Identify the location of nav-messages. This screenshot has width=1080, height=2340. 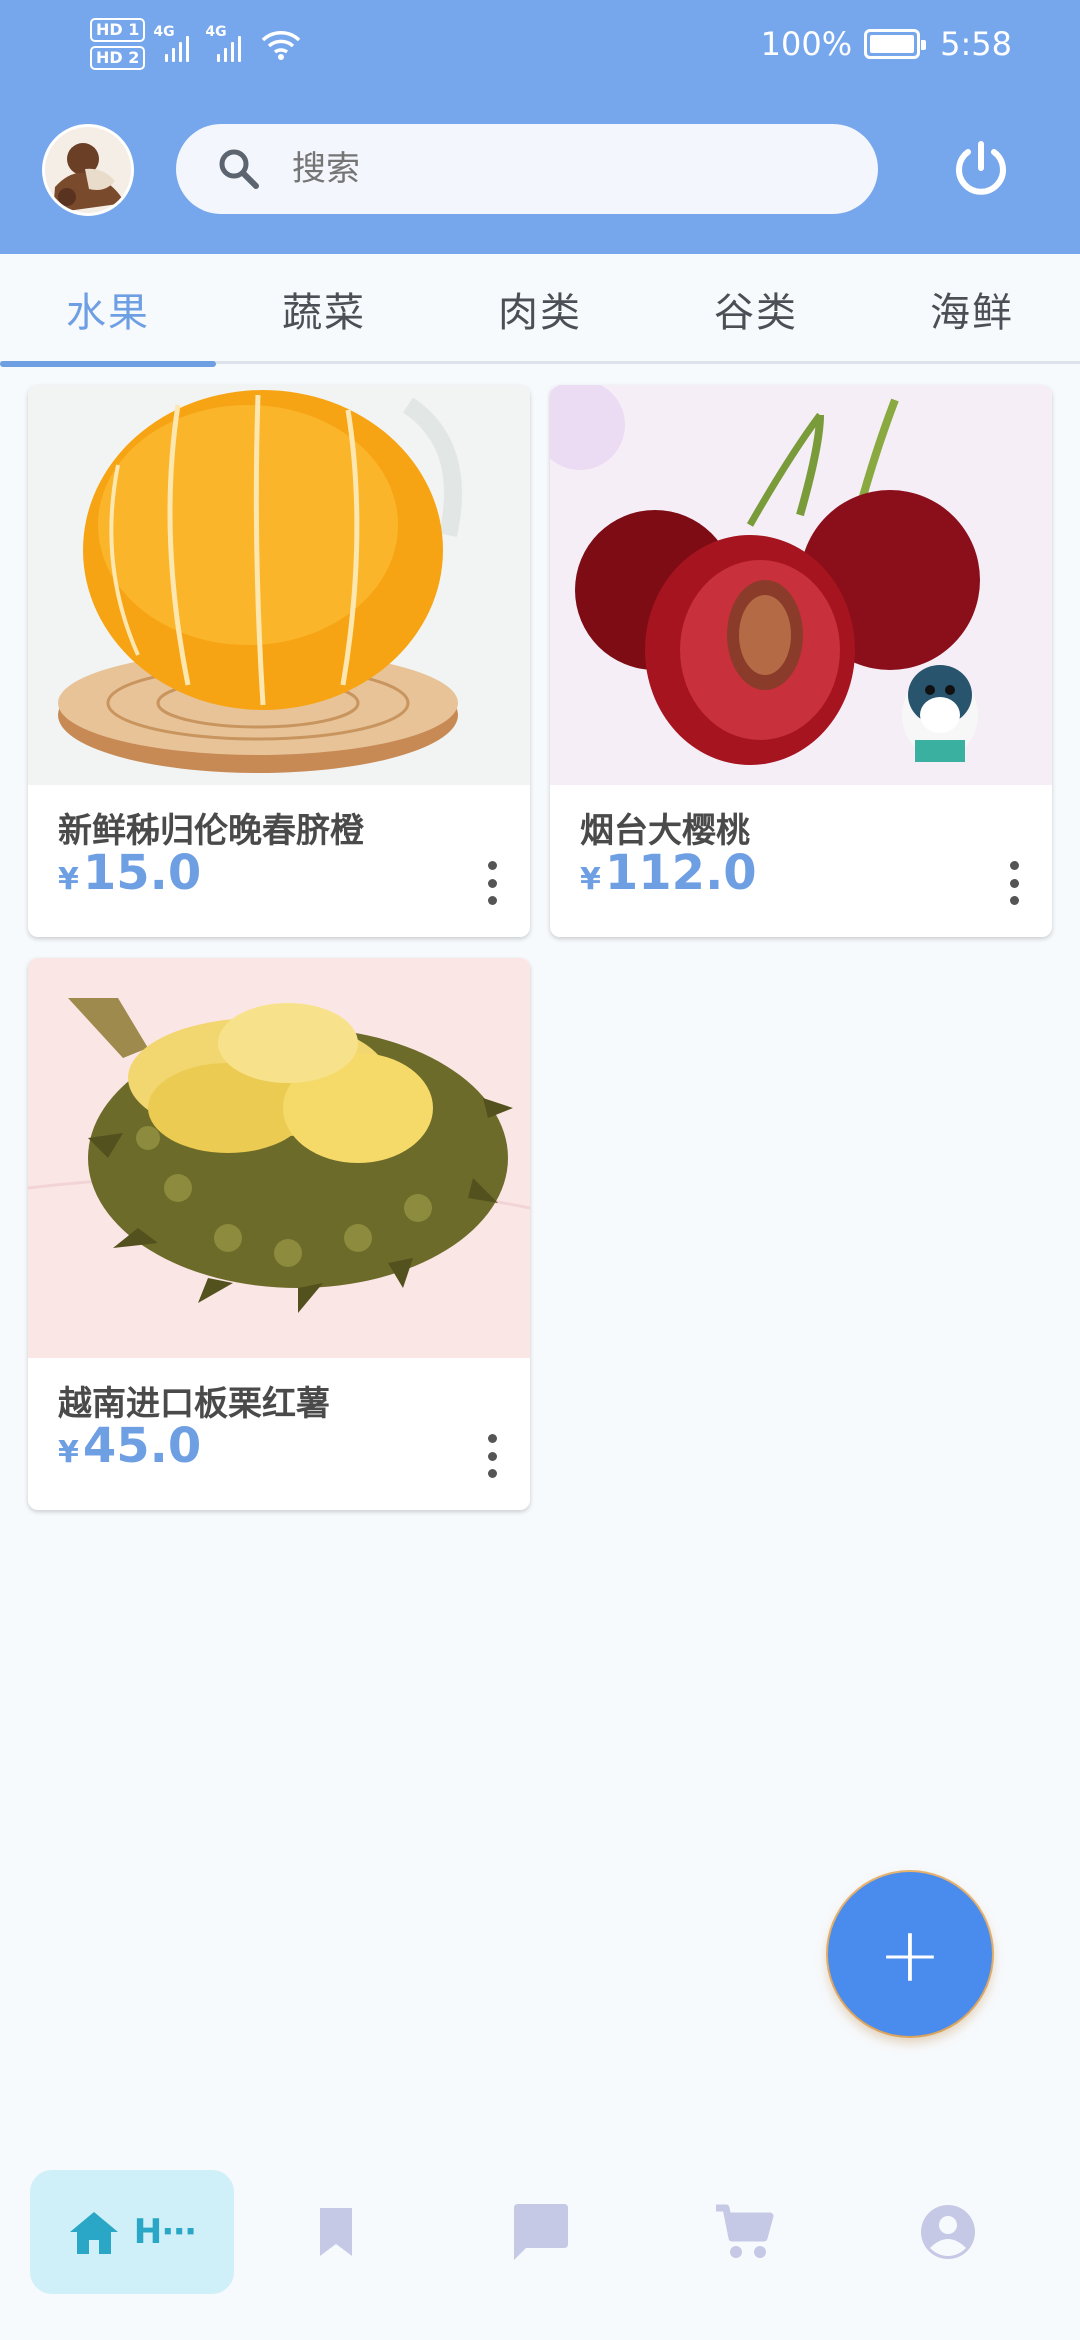
(541, 2232).